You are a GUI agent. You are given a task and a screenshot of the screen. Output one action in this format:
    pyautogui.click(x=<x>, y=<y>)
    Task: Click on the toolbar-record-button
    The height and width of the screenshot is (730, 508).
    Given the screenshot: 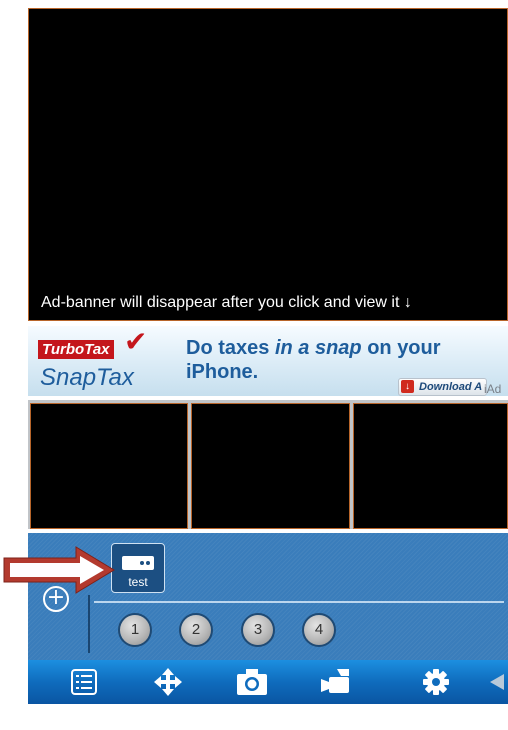 What is the action you would take?
    pyautogui.click(x=336, y=682)
    